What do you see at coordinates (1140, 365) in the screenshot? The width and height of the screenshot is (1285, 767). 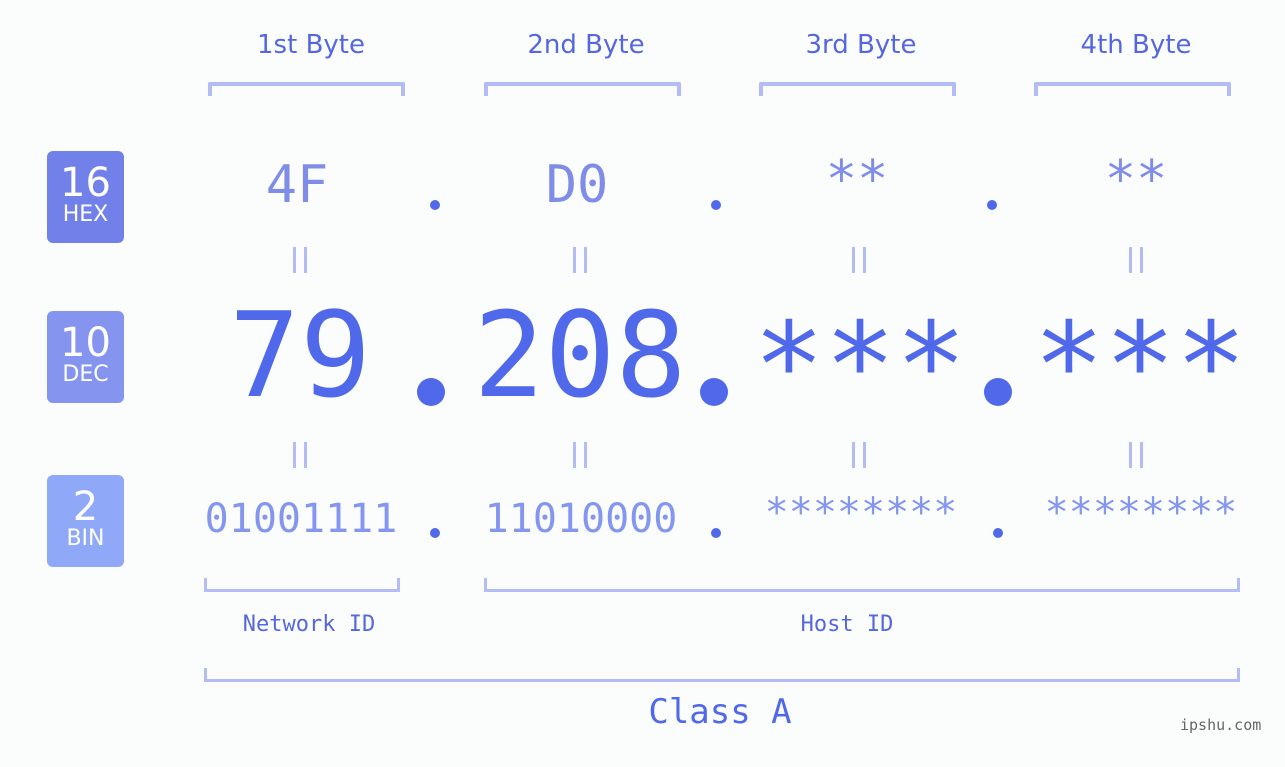 I see `dec-byte-4: ***` at bounding box center [1140, 365].